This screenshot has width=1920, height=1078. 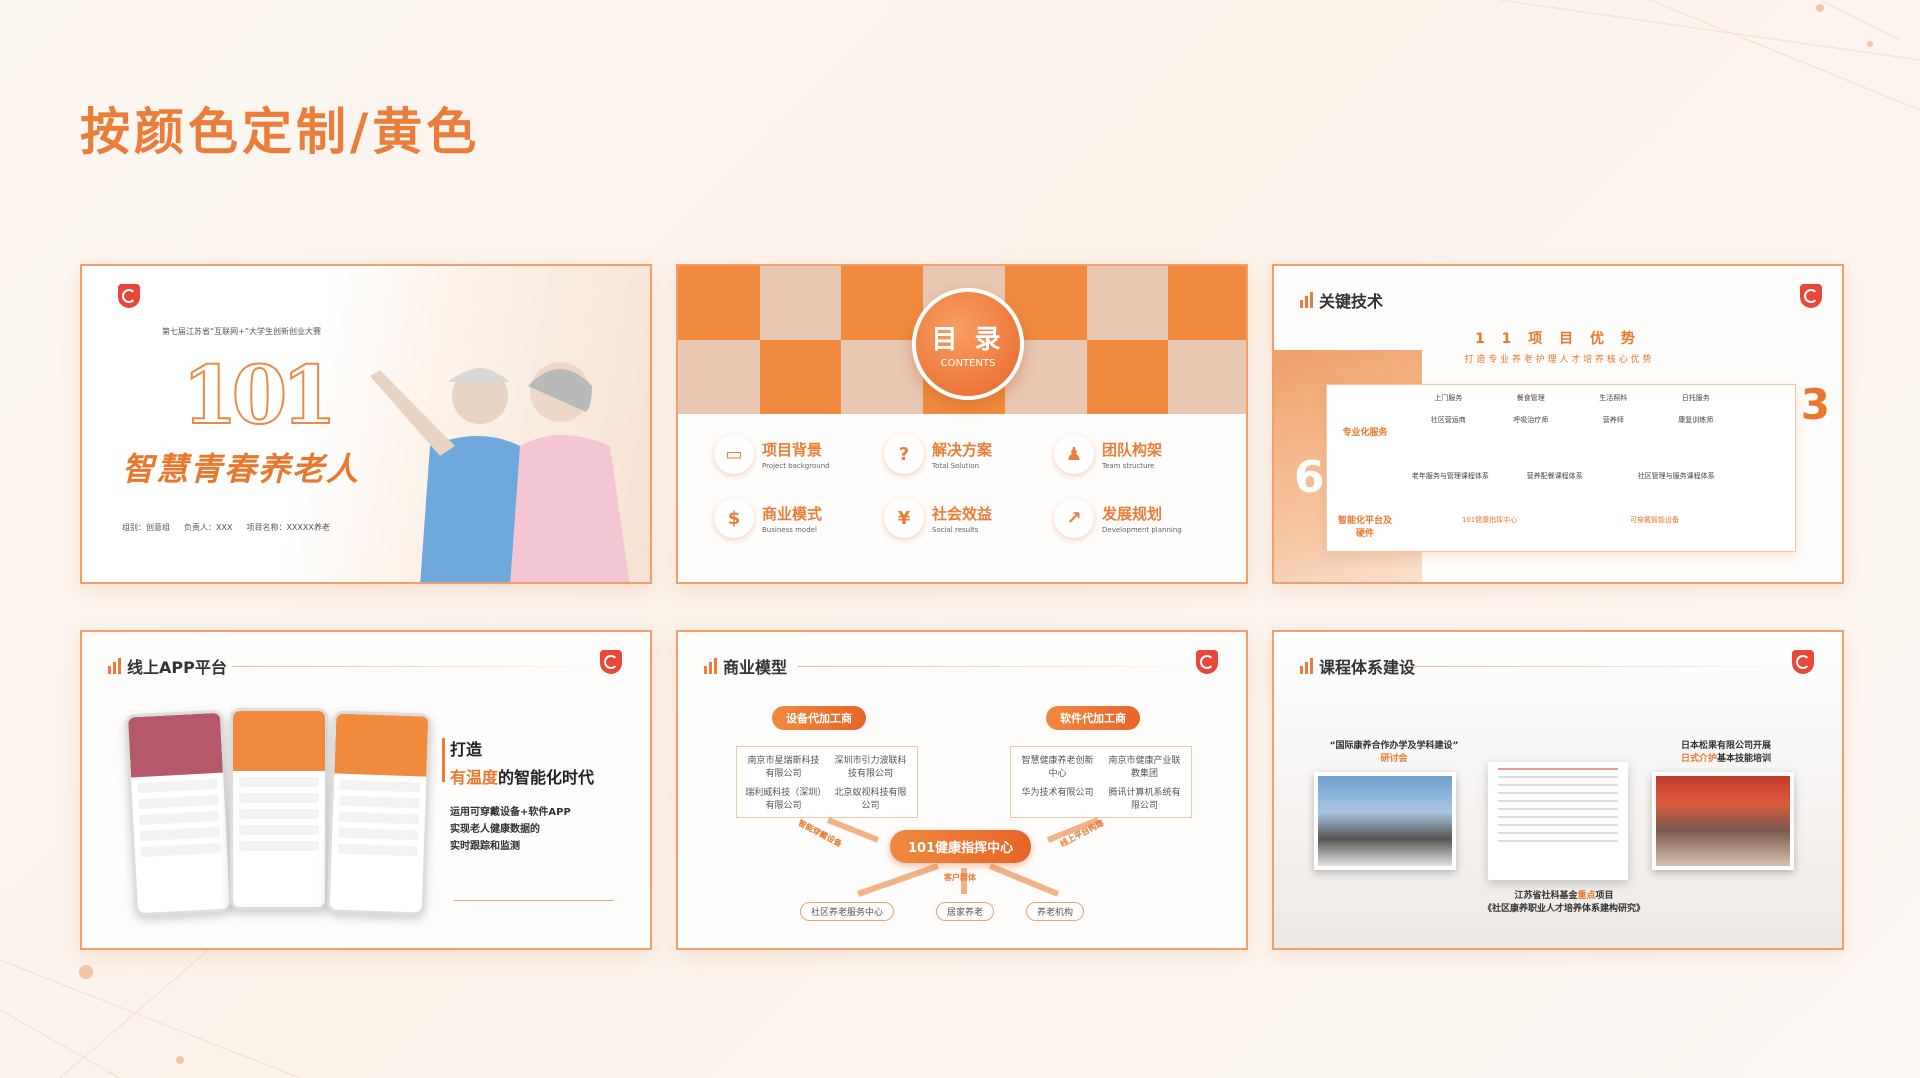 What do you see at coordinates (965, 911) in the screenshot?
I see `customer-pill: 居家养老` at bounding box center [965, 911].